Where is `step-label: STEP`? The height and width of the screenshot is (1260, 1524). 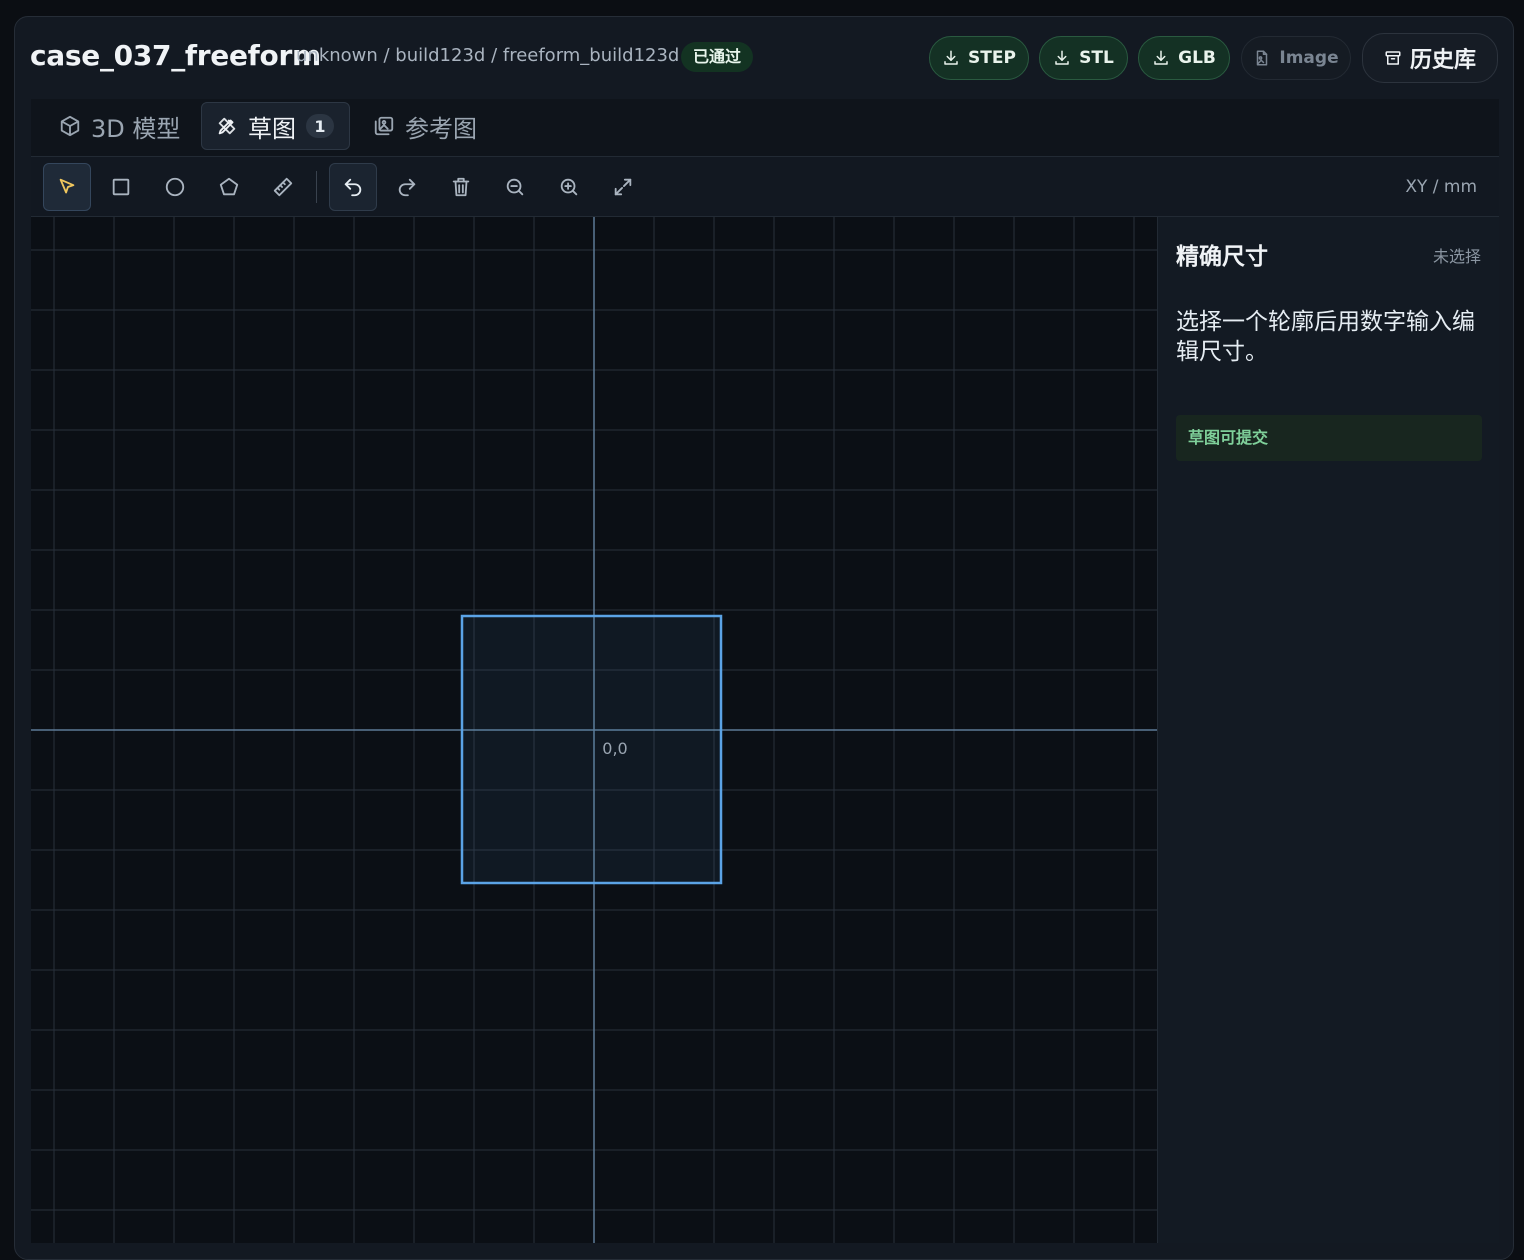
step-label: STEP is located at coordinates (992, 58).